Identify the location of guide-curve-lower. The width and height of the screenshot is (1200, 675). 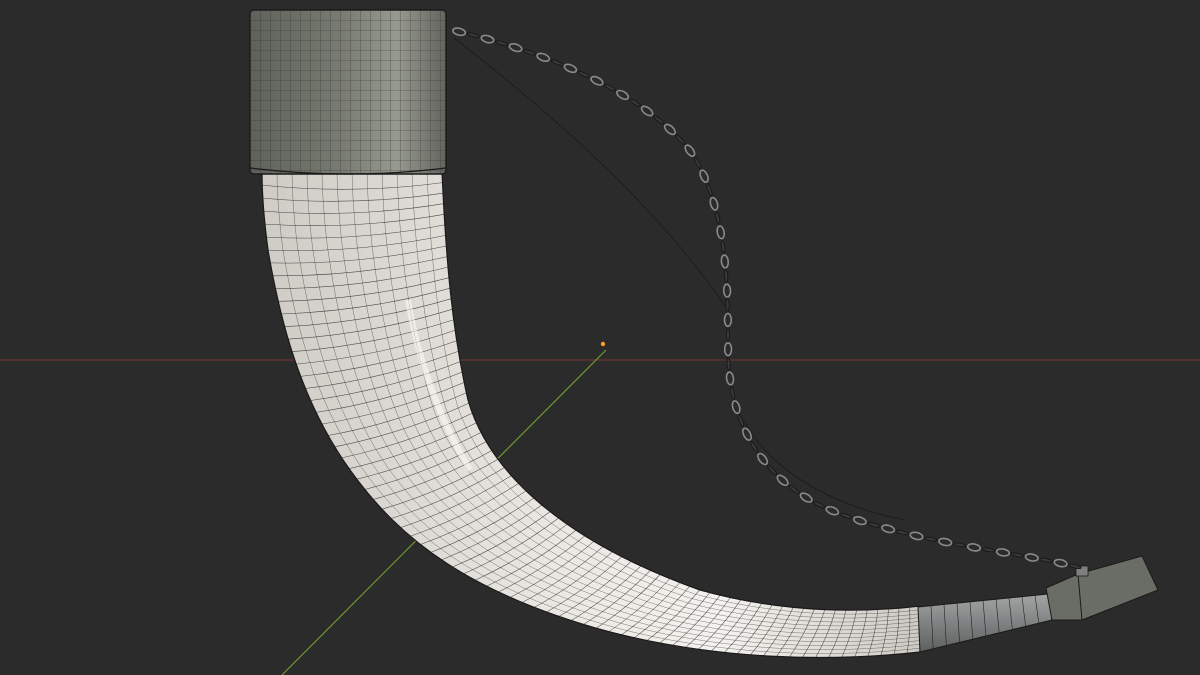
(824, 470).